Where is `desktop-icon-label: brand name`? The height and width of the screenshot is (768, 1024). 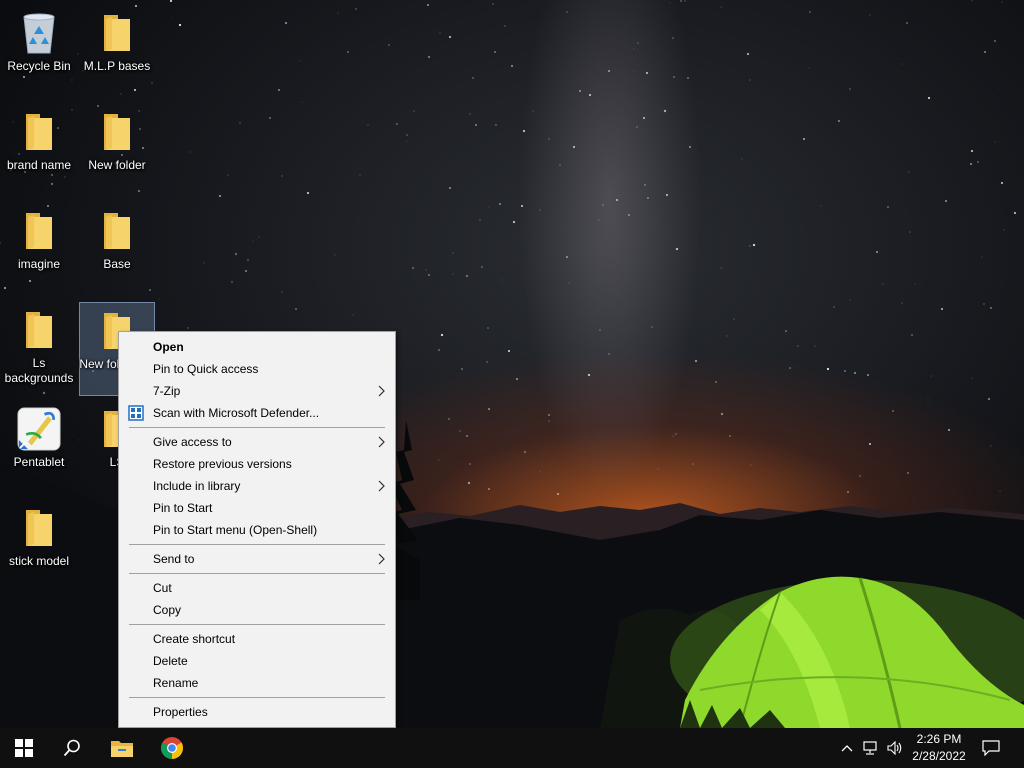 desktop-icon-label: brand name is located at coordinates (39, 165).